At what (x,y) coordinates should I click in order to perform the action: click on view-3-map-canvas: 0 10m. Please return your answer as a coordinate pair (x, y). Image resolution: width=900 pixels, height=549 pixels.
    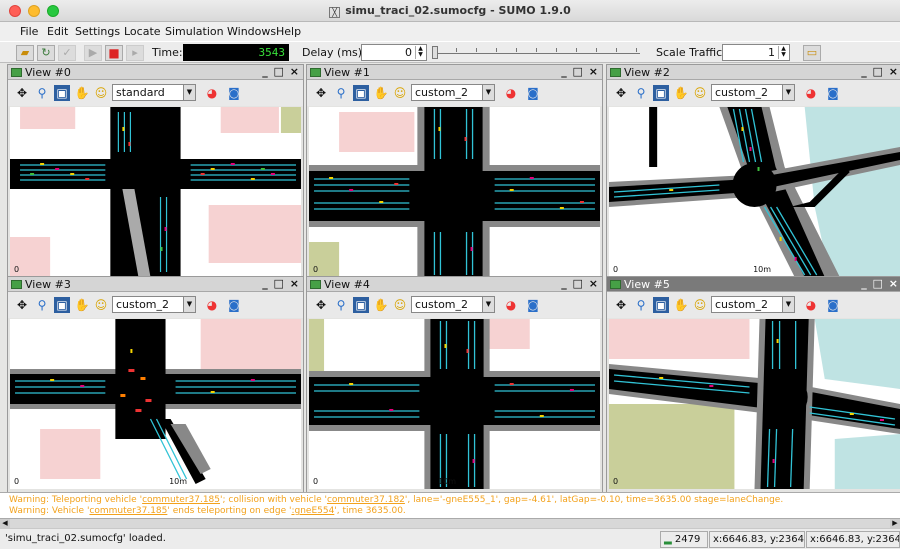
    Looking at the image, I should click on (155, 404).